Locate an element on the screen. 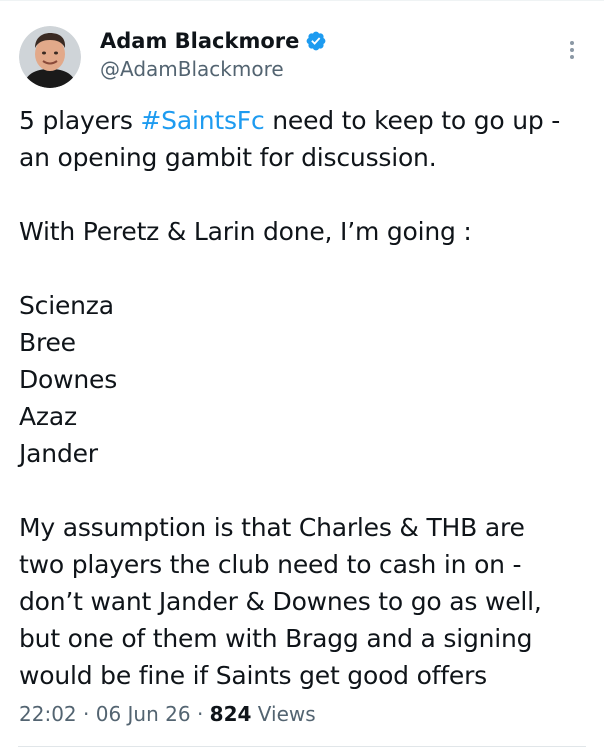 This screenshot has height=750, width=604. tweet-line: With Peretz & Larin done, I’m going : is located at coordinates (245, 231).